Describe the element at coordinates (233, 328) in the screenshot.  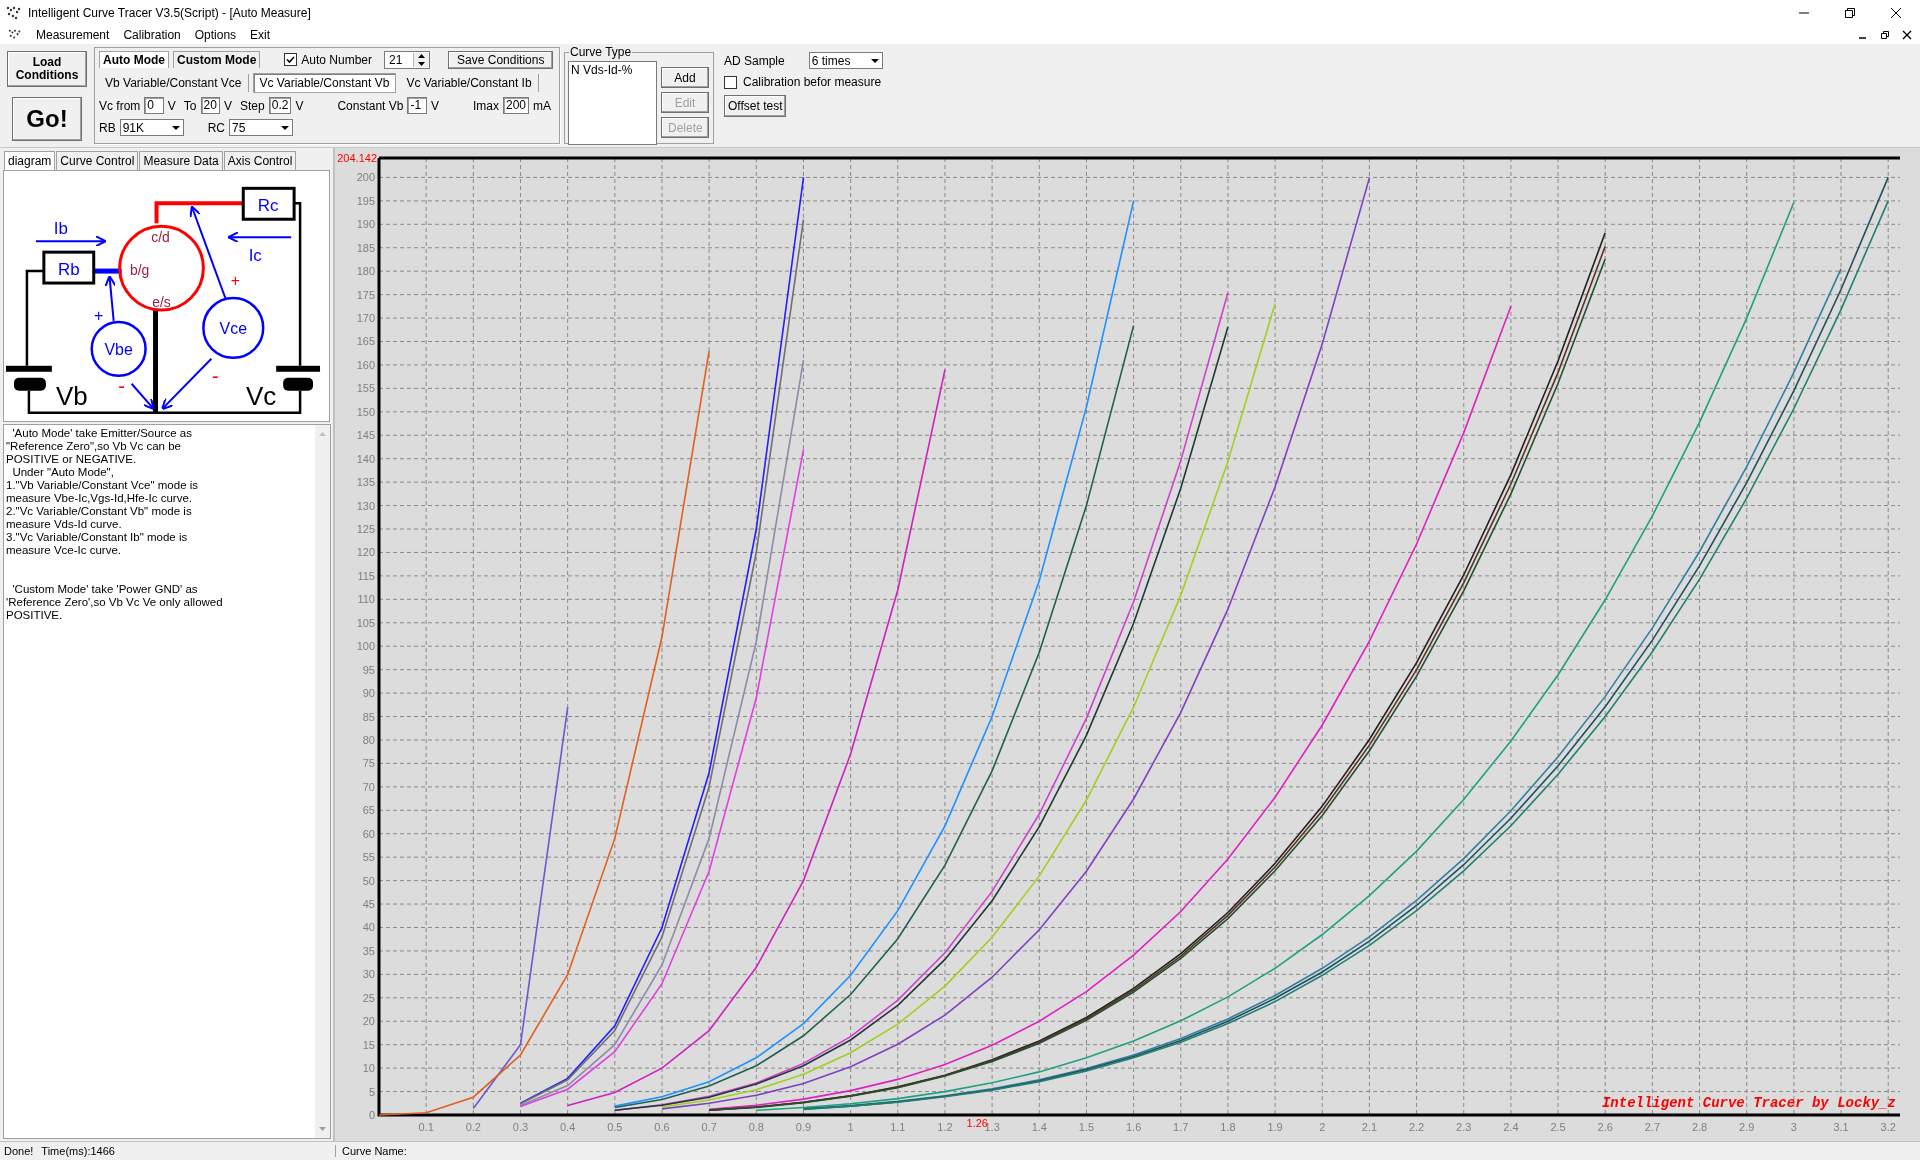
I see `diagram-label: Vce` at that location.